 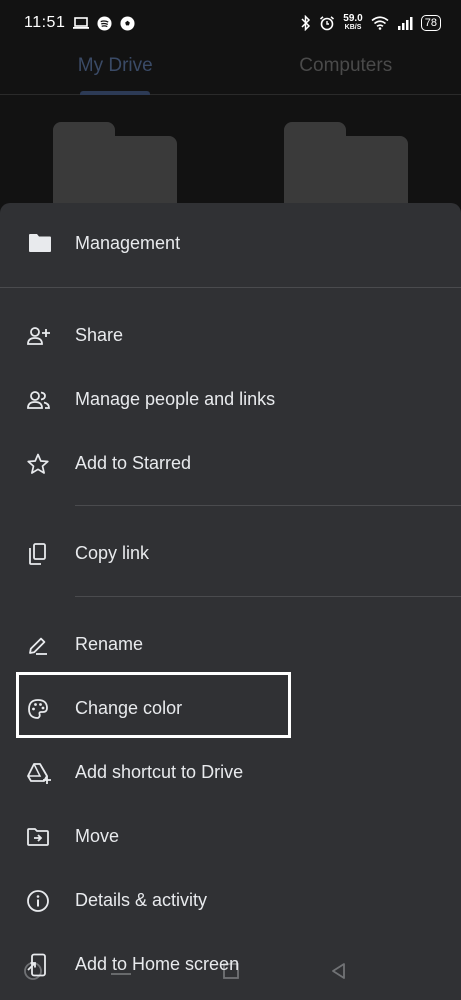 I want to click on star-icon, so click(x=38, y=464).